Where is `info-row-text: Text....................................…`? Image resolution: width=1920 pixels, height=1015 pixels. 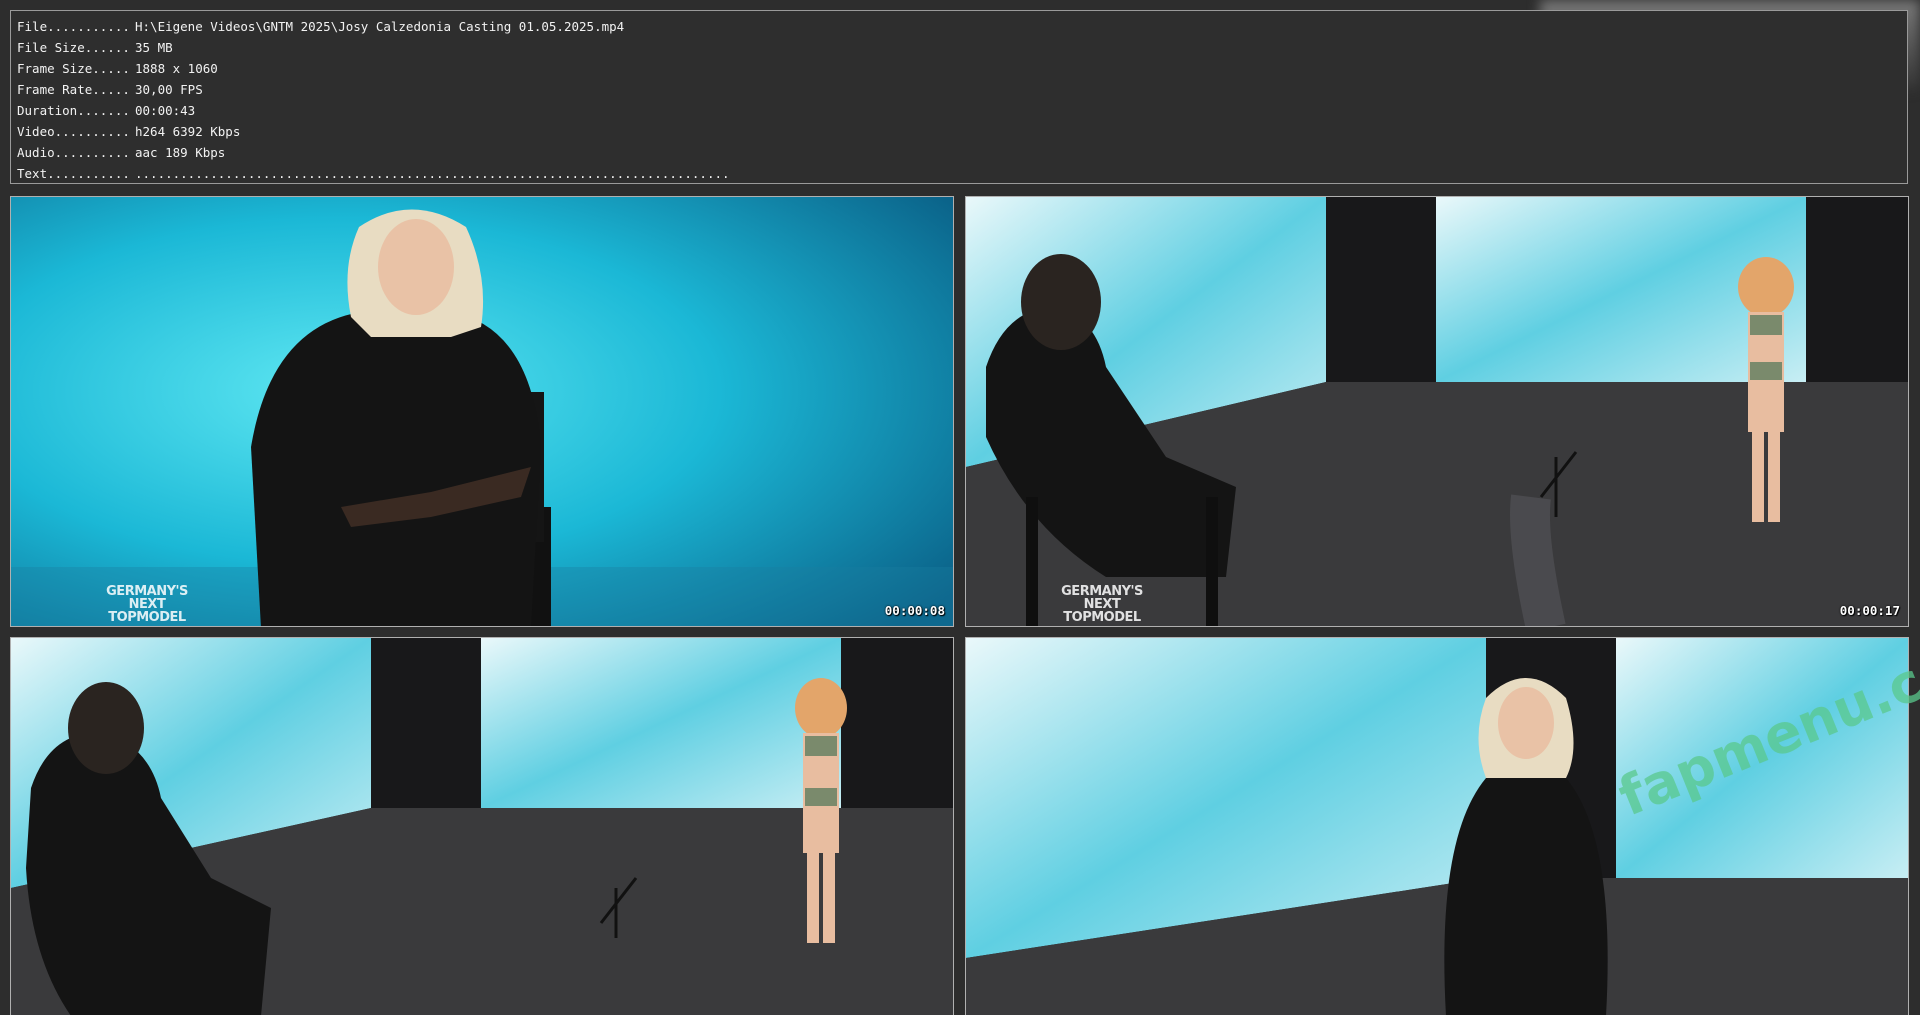
info-row-text: Text....................................… is located at coordinates (373, 173).